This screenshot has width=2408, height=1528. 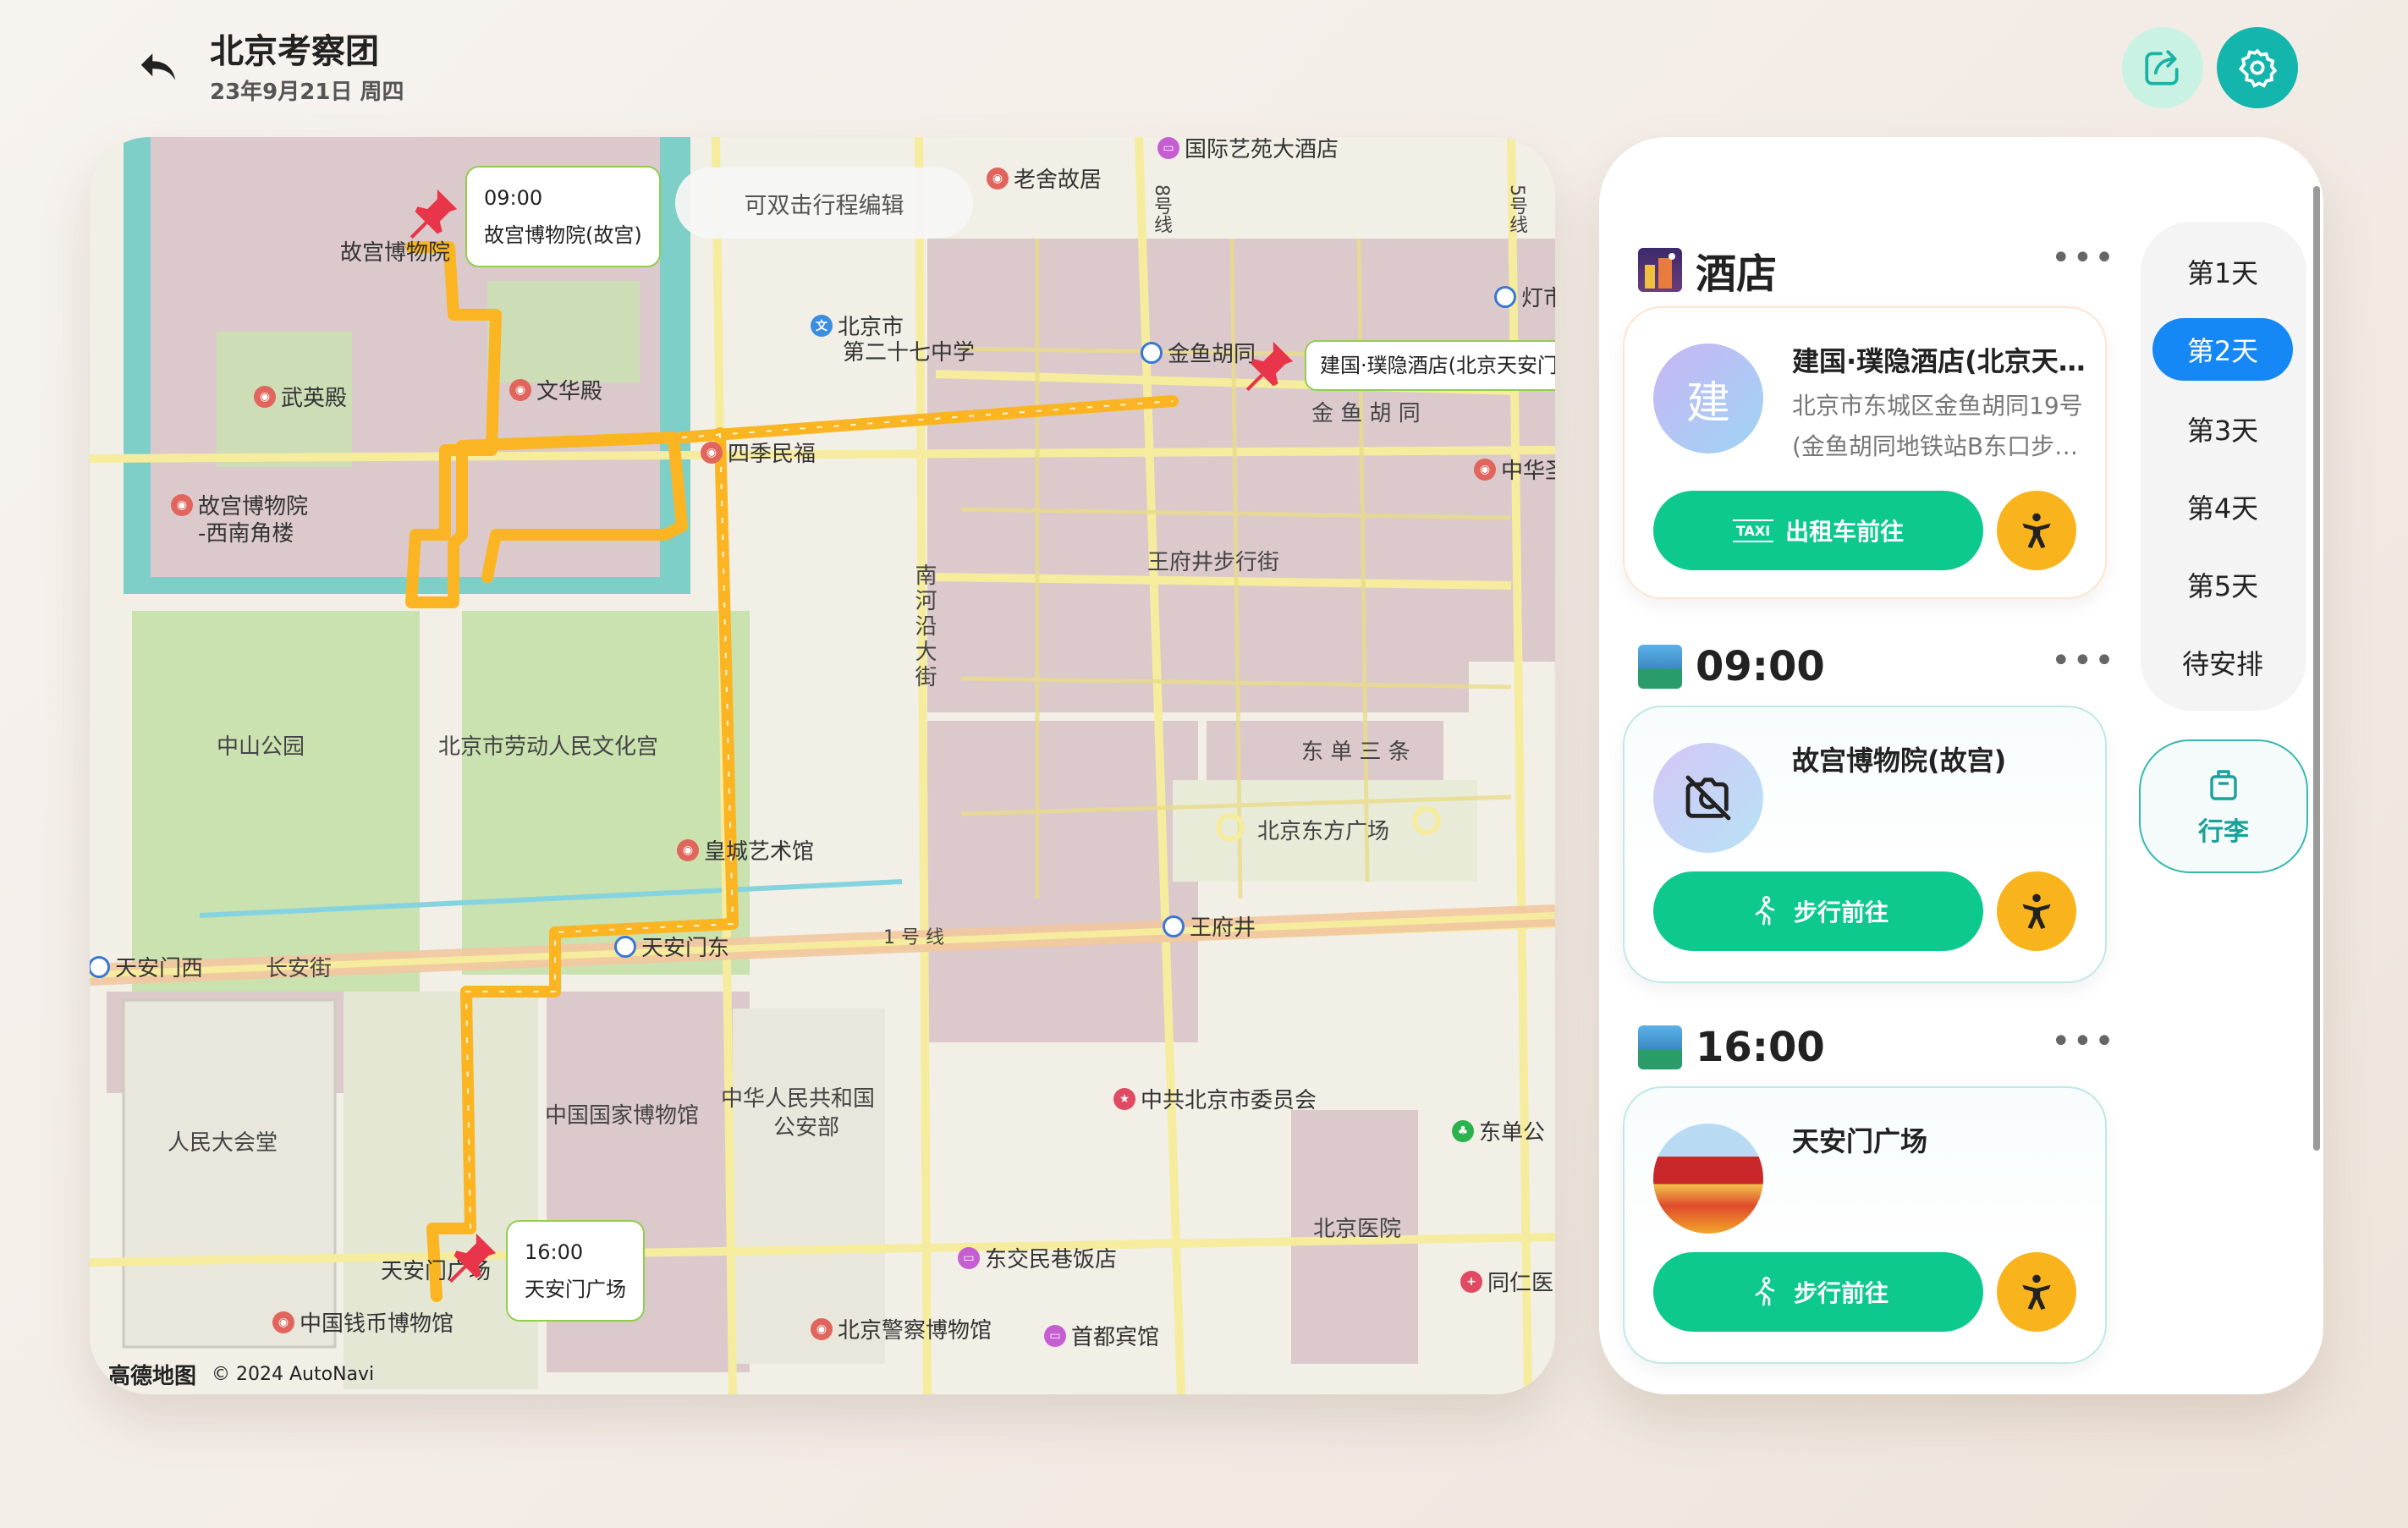 What do you see at coordinates (1437, 365) in the screenshot?
I see `callout-place: 建国·璞隐酒店(北京天安门` at bounding box center [1437, 365].